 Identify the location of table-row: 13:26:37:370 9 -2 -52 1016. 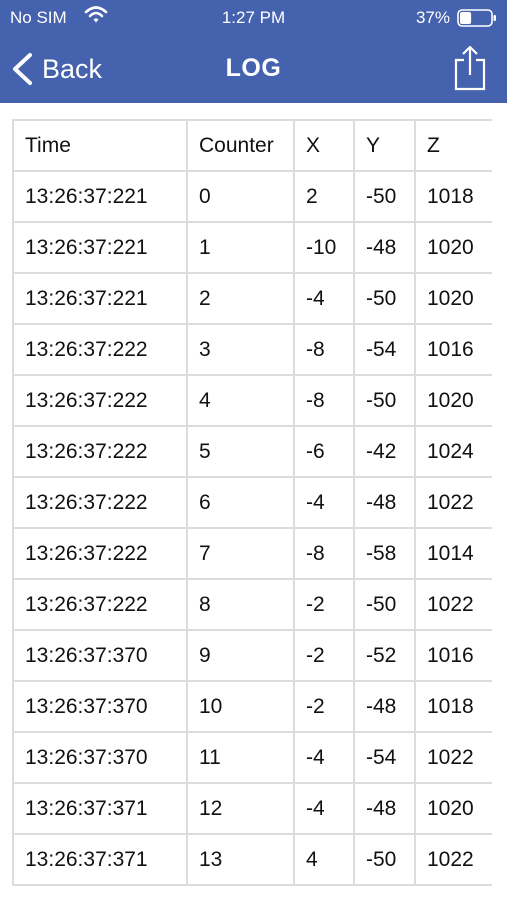
(252, 655).